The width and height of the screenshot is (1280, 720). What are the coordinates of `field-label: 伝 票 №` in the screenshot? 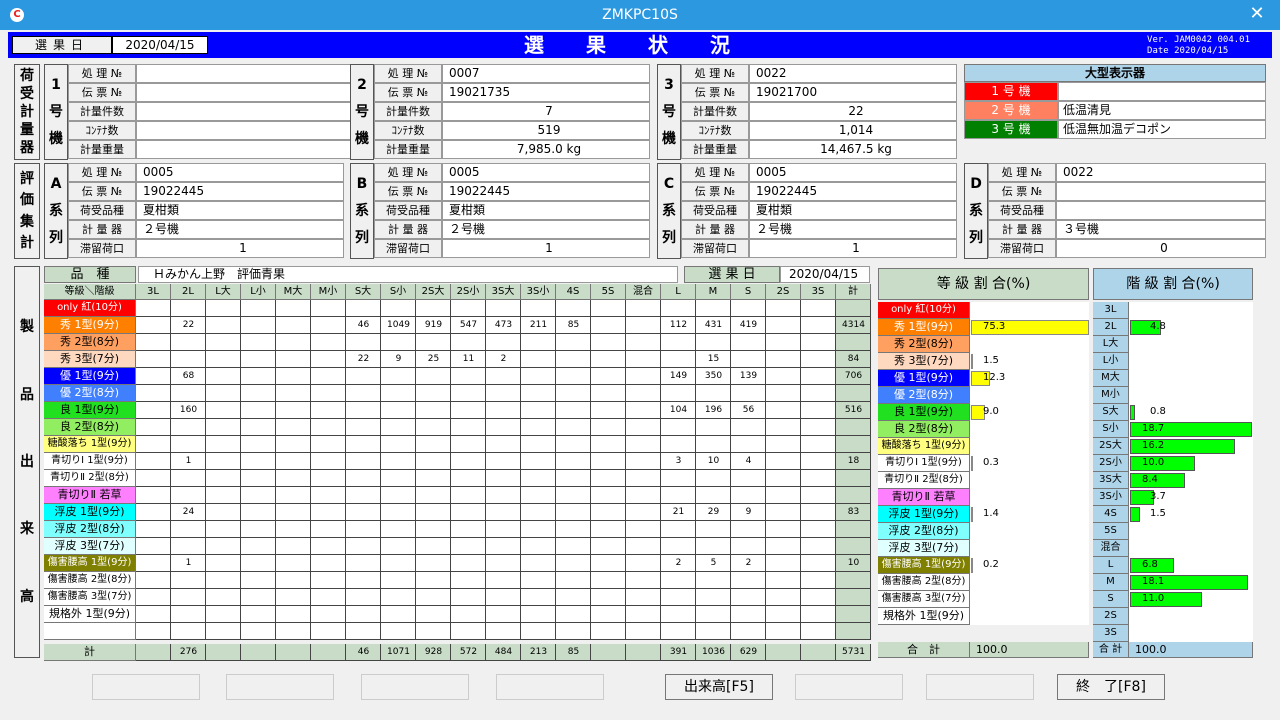 It's located at (715, 191).